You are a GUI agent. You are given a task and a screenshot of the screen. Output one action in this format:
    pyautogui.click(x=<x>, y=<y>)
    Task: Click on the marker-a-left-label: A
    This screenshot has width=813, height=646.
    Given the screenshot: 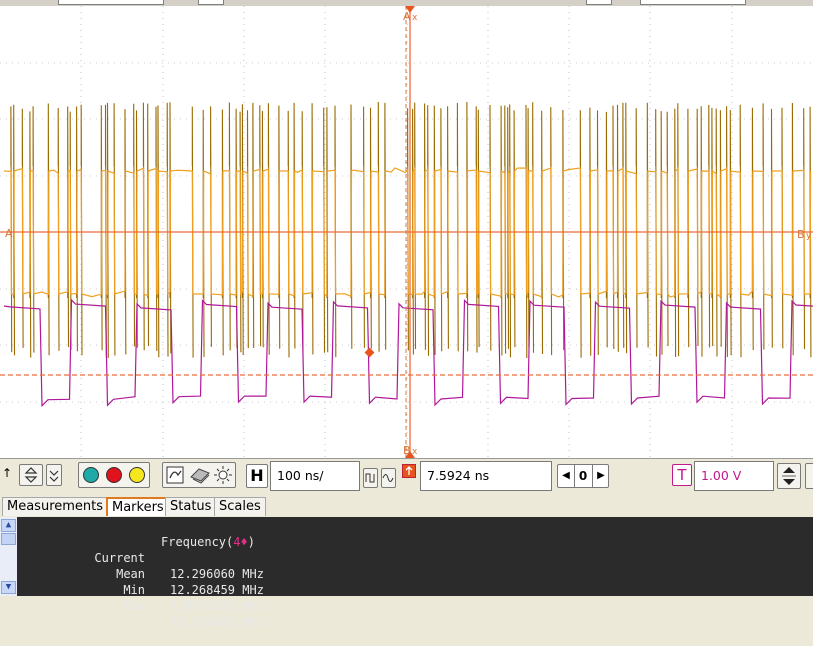 What is the action you would take?
    pyautogui.click(x=9, y=233)
    